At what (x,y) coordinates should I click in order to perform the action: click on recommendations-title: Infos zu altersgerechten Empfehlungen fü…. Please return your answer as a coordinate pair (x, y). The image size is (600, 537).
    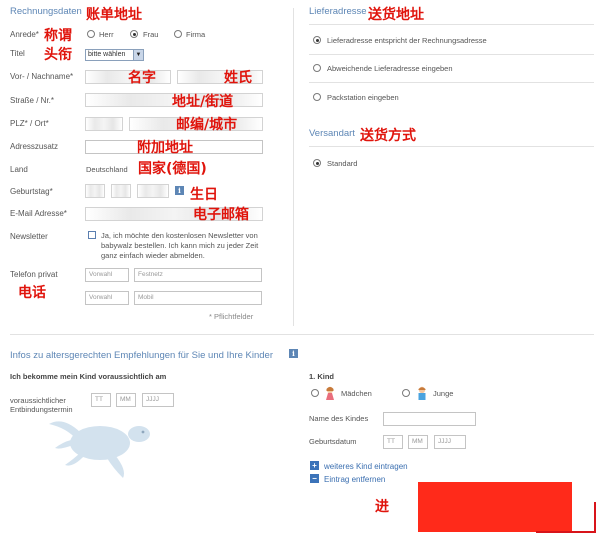
    Looking at the image, I should click on (141, 355).